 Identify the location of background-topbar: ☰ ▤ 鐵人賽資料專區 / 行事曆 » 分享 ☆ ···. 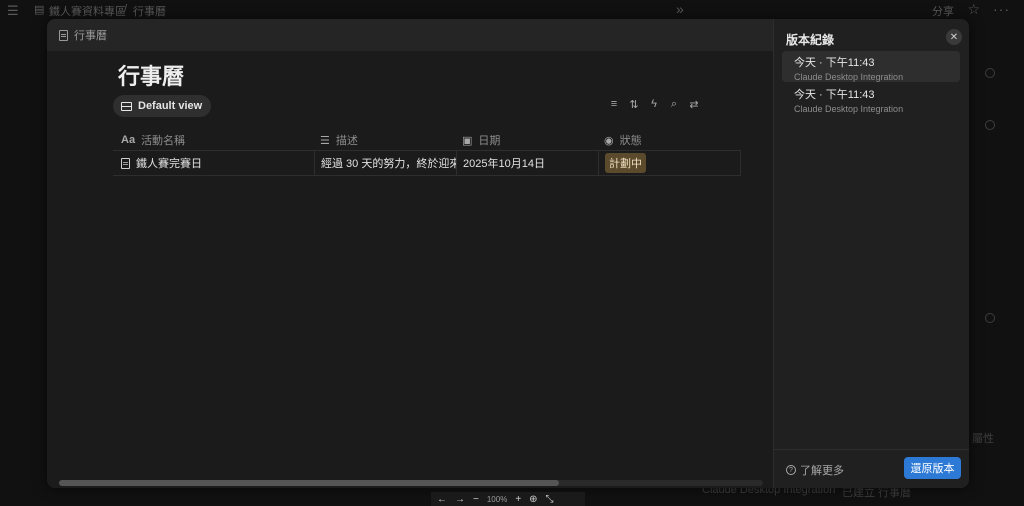
(508, 10).